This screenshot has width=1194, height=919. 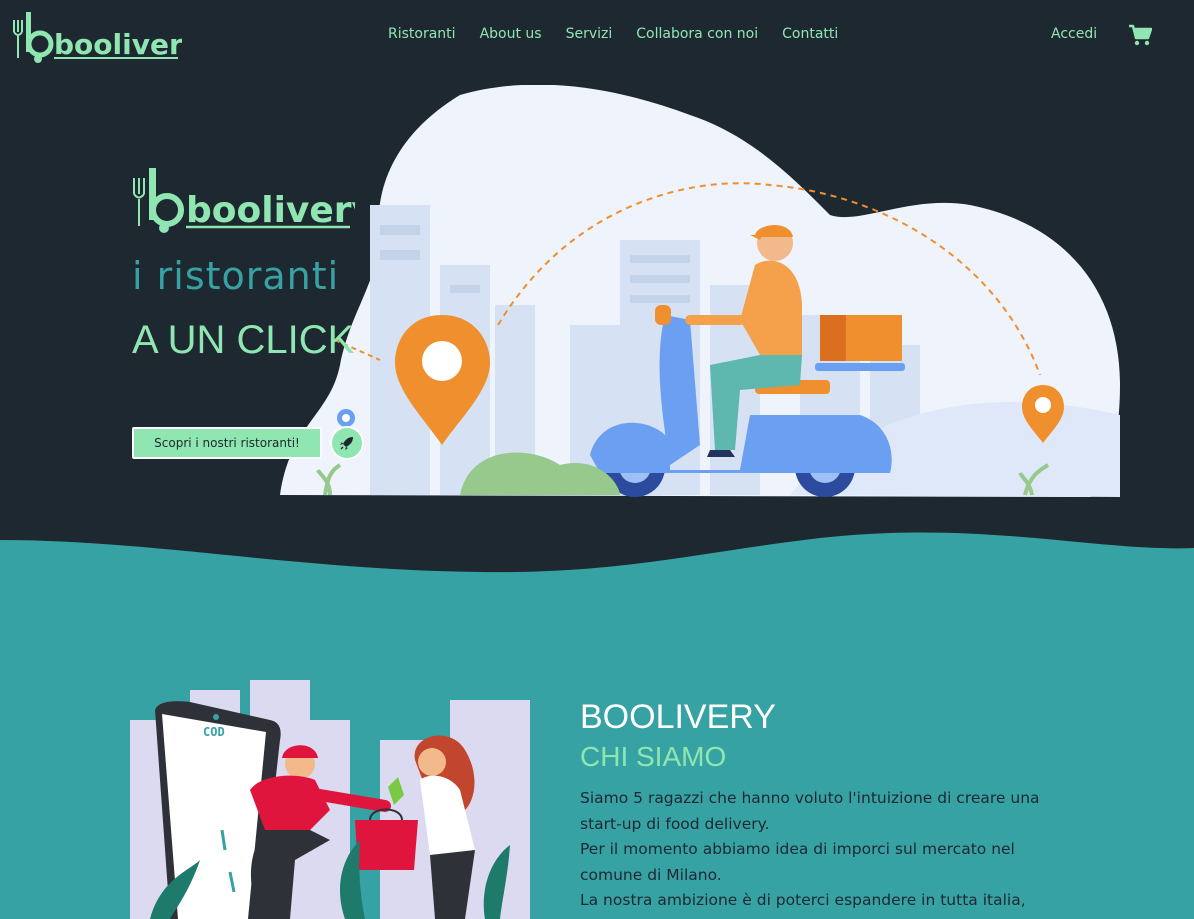 I want to click on hero-headline: A UN CLICK, so click(x=243, y=340).